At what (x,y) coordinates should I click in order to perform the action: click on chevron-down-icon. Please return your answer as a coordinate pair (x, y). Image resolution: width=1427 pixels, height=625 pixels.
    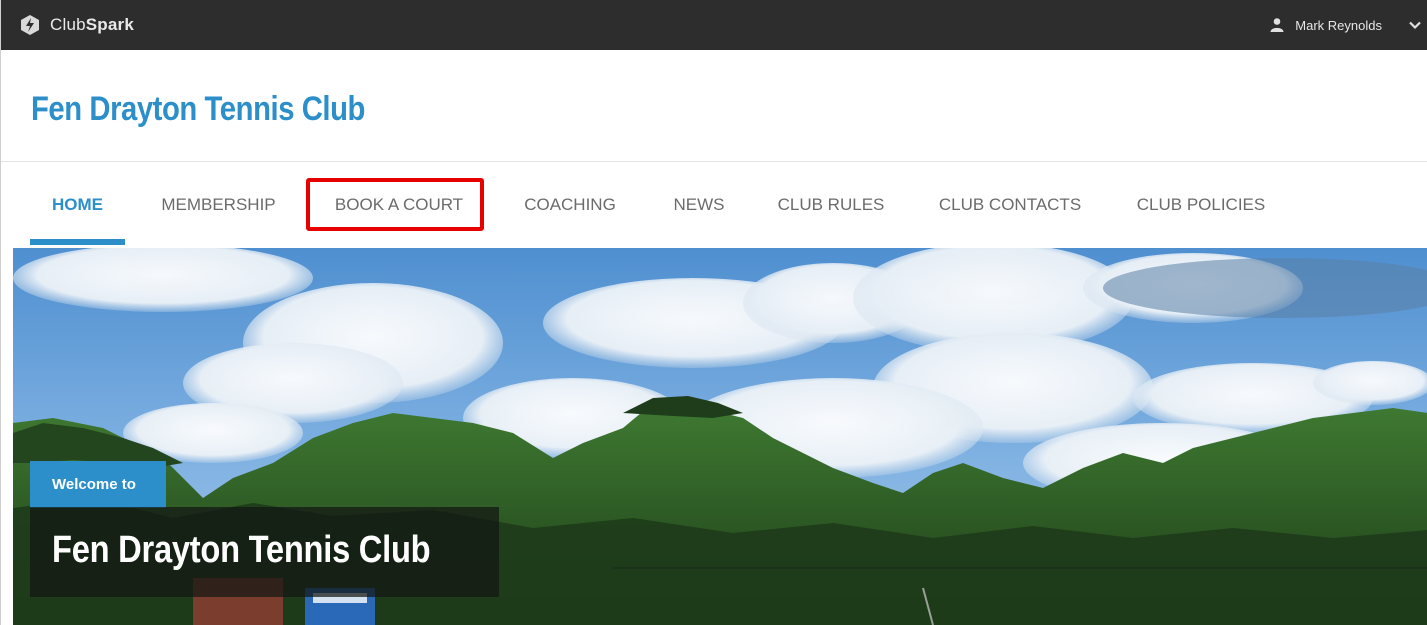
    Looking at the image, I should click on (1415, 25).